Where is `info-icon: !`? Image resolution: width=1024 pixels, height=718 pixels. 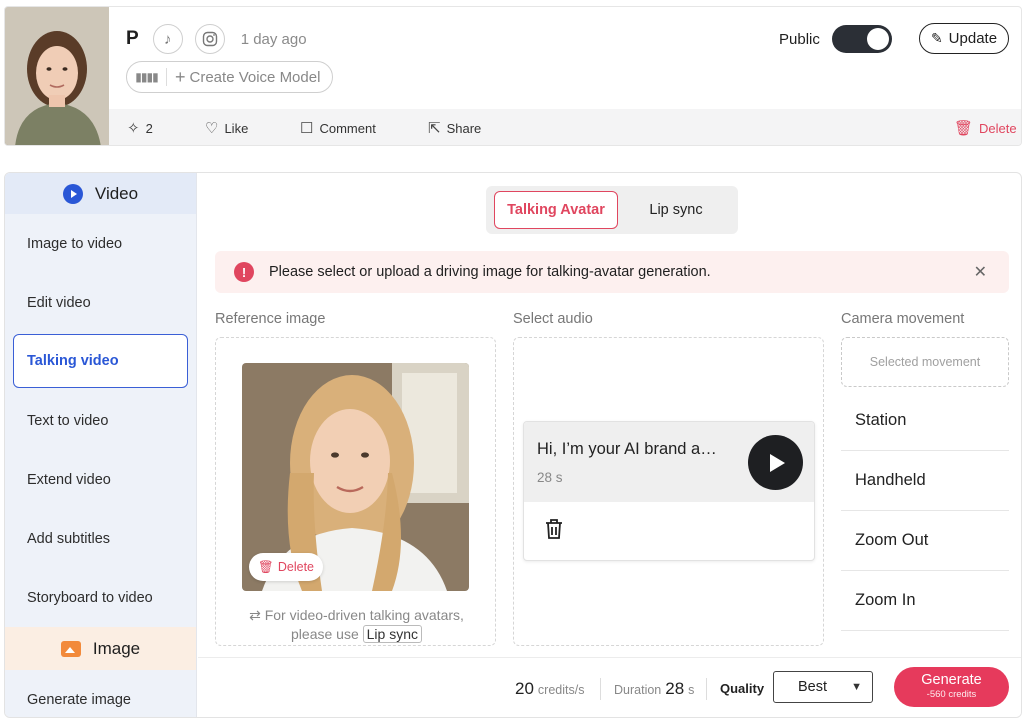 info-icon: ! is located at coordinates (244, 272).